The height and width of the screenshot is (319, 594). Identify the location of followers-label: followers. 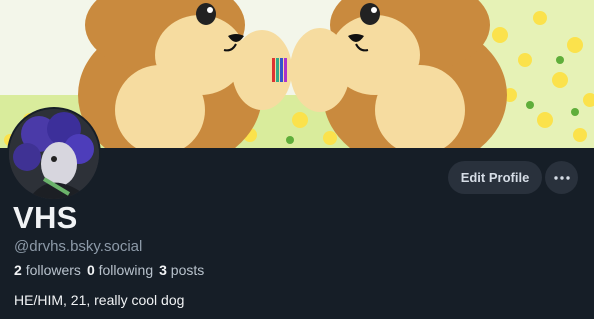
(53, 270).